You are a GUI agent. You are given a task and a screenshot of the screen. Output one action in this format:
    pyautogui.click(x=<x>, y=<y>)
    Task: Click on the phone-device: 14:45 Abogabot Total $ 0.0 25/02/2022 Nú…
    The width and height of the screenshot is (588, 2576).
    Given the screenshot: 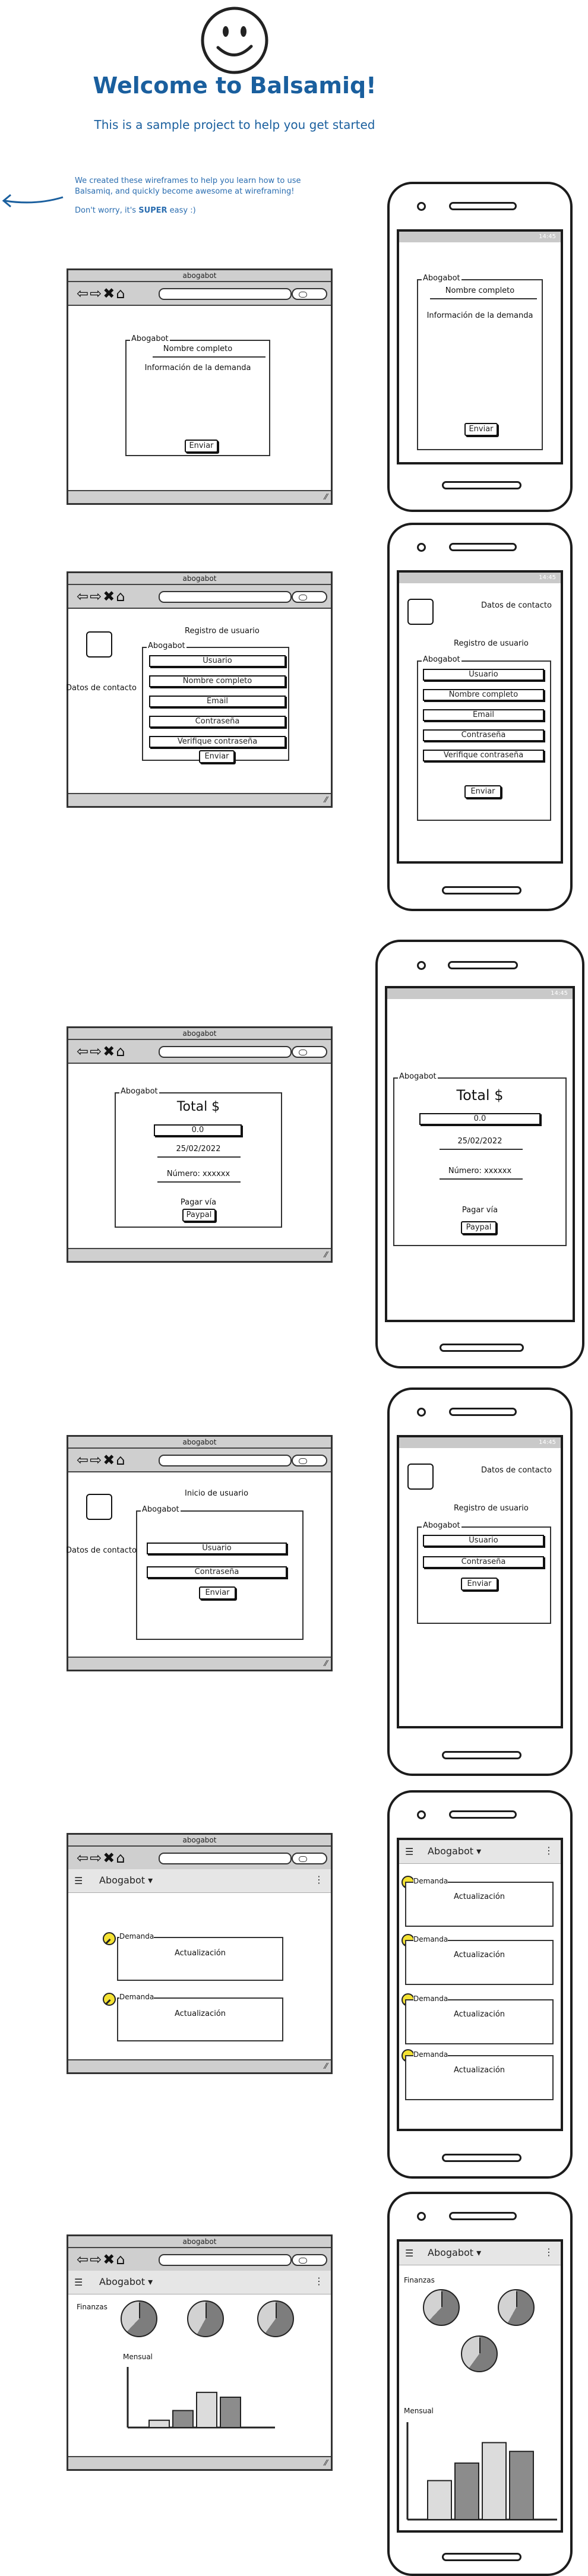 What is the action you would take?
    pyautogui.click(x=480, y=1154)
    